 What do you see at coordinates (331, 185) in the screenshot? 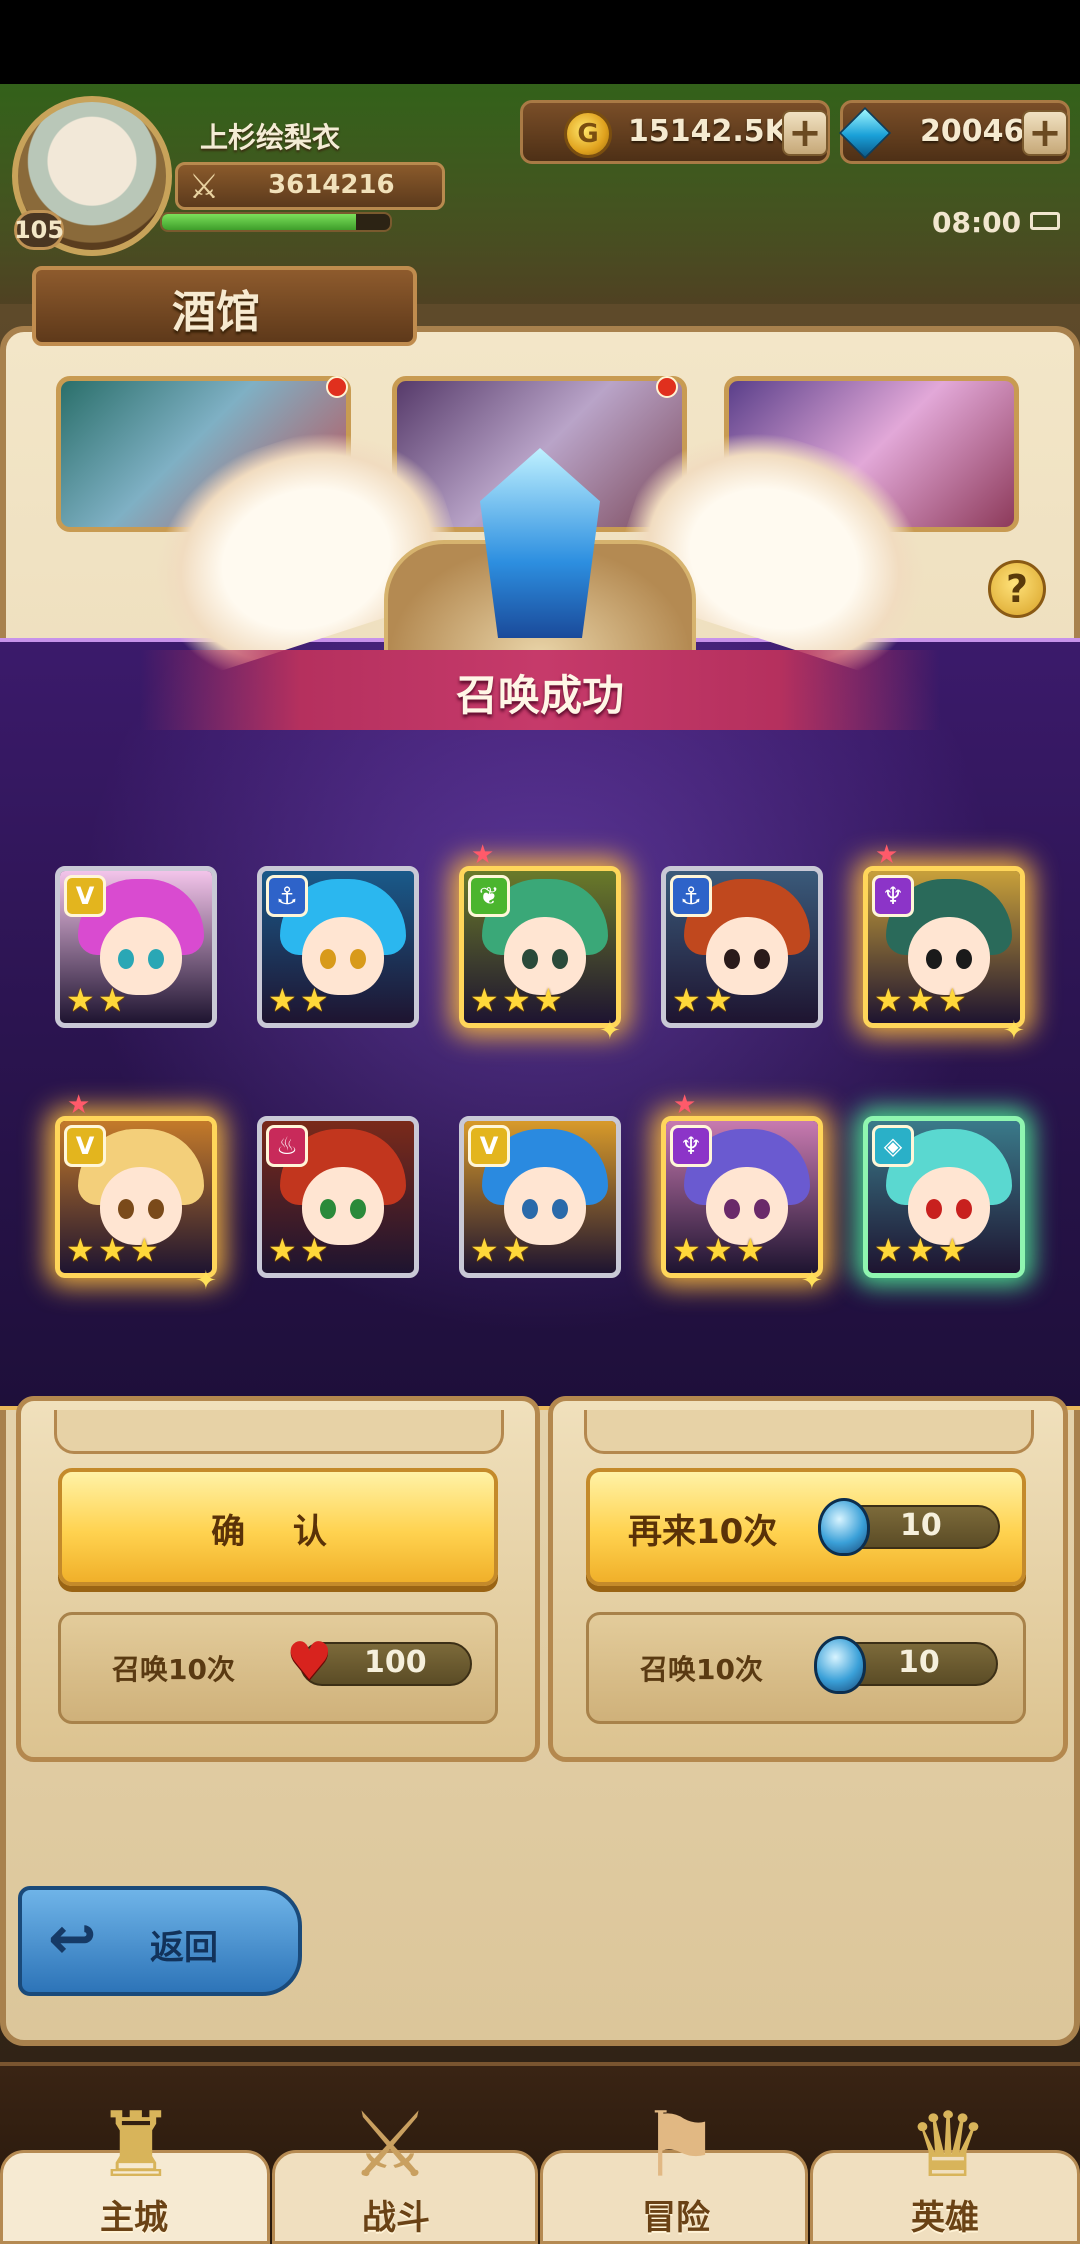
I see `power-value: 3614216` at bounding box center [331, 185].